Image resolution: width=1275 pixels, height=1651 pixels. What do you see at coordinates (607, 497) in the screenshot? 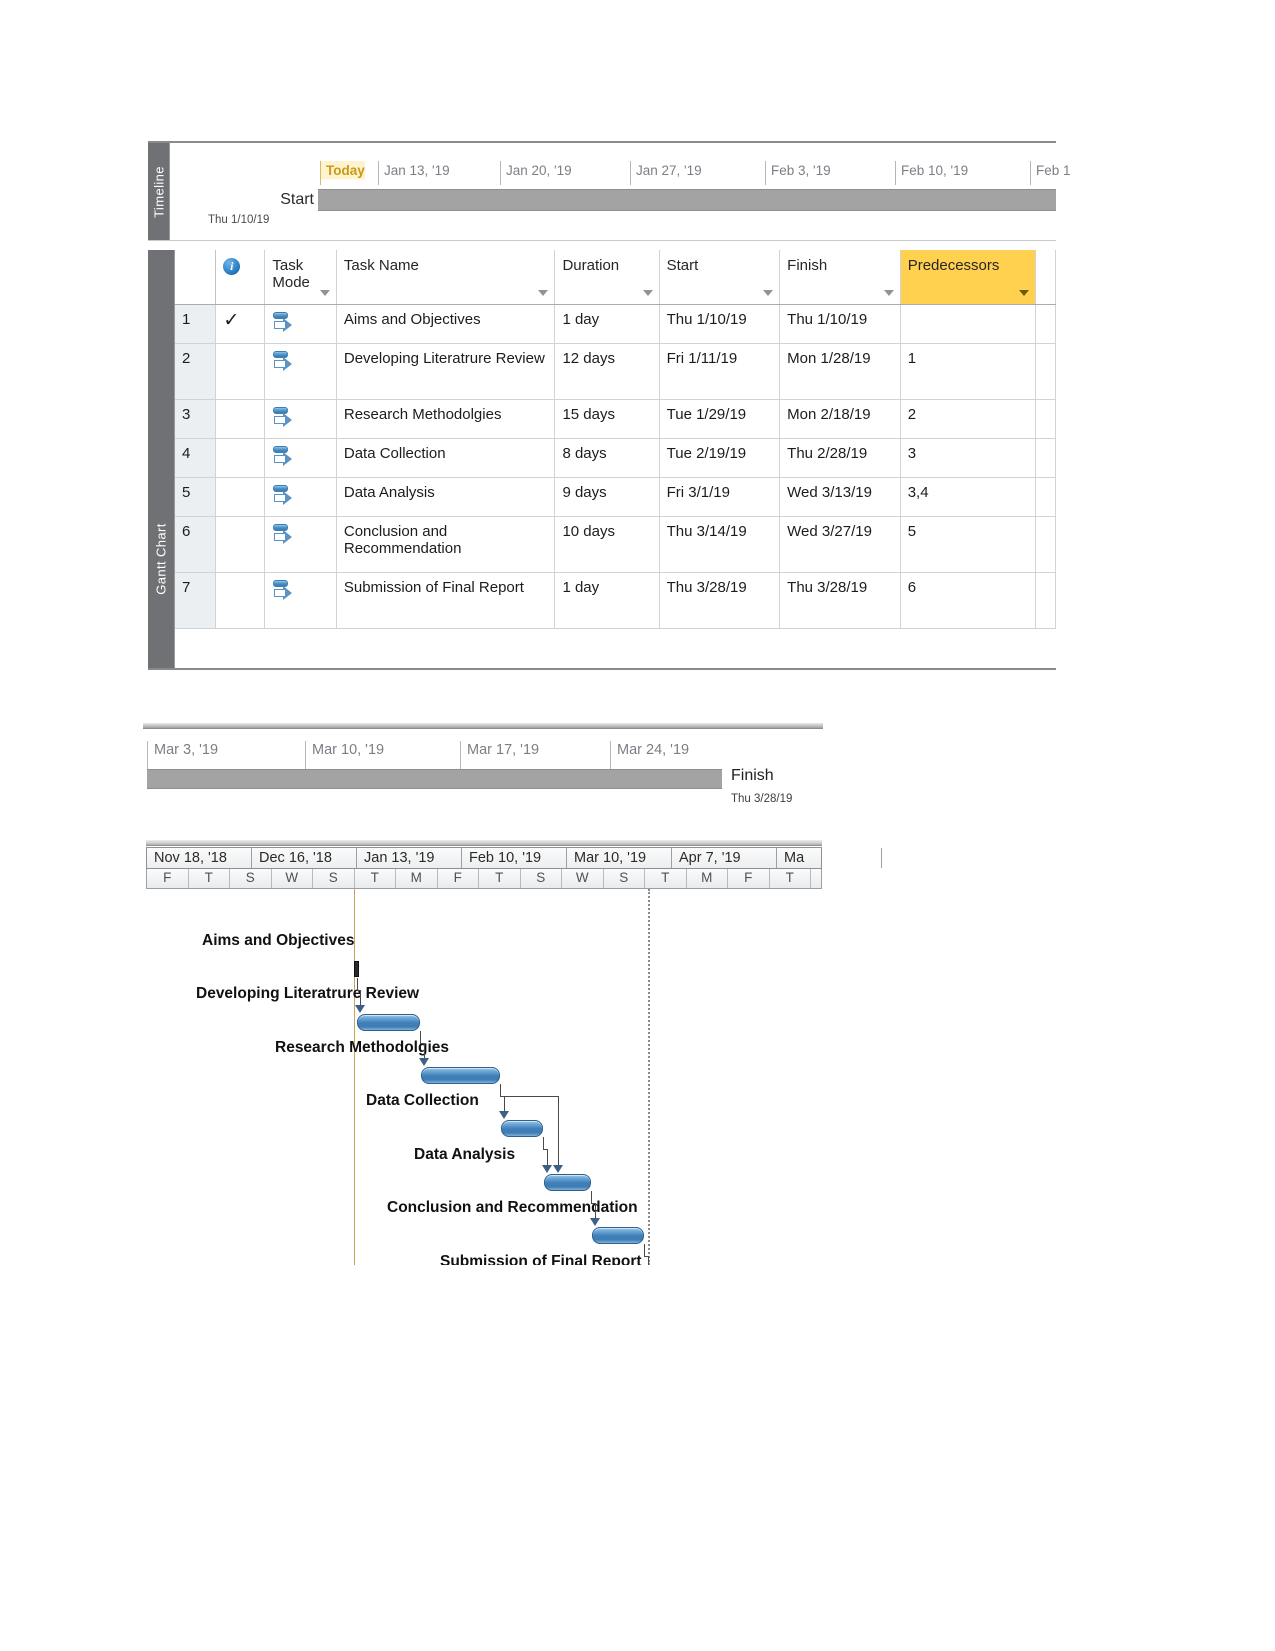
I see `row-duration-cell: 9 days` at bounding box center [607, 497].